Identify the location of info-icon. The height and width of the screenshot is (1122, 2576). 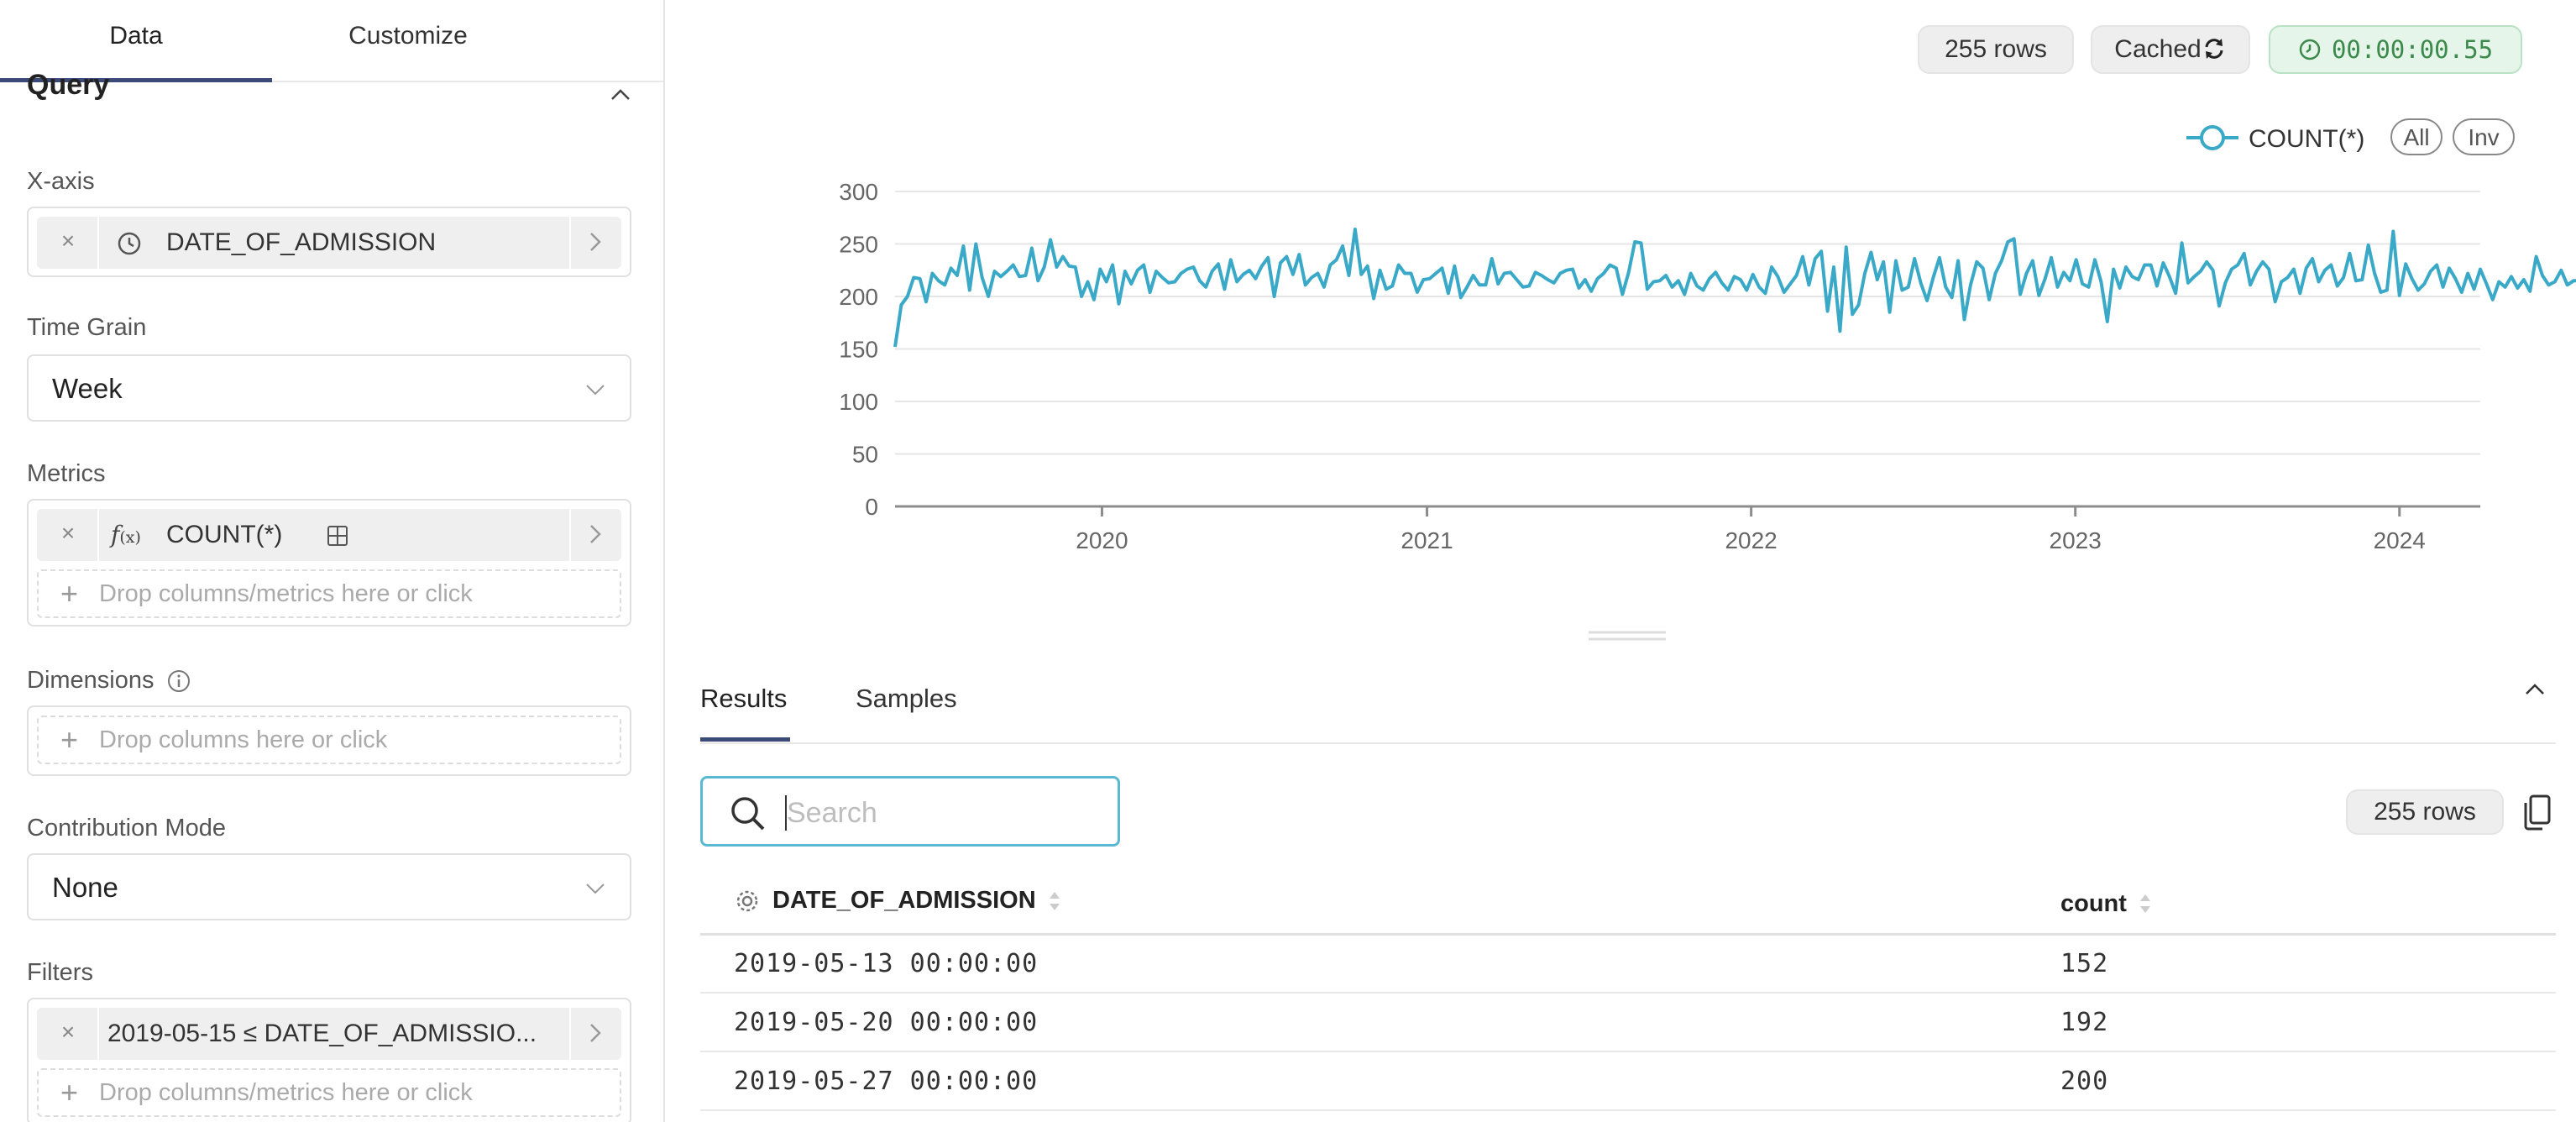
(179, 681).